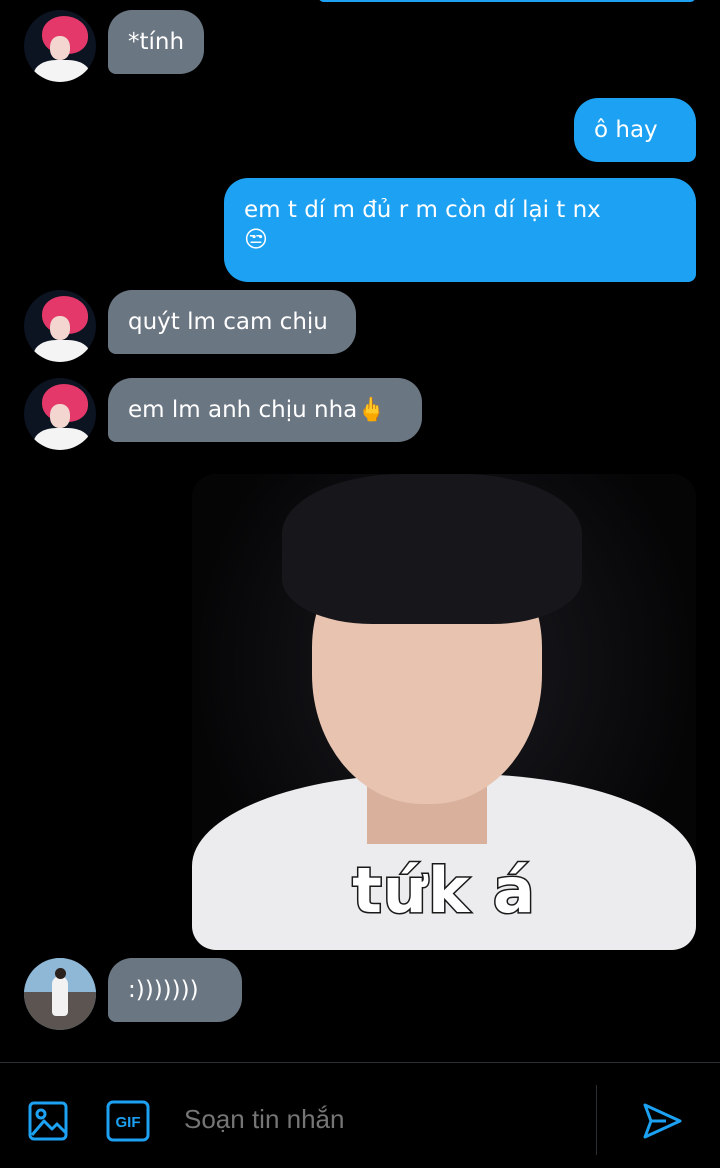  I want to click on message-composer: GIF, so click(360, 1115).